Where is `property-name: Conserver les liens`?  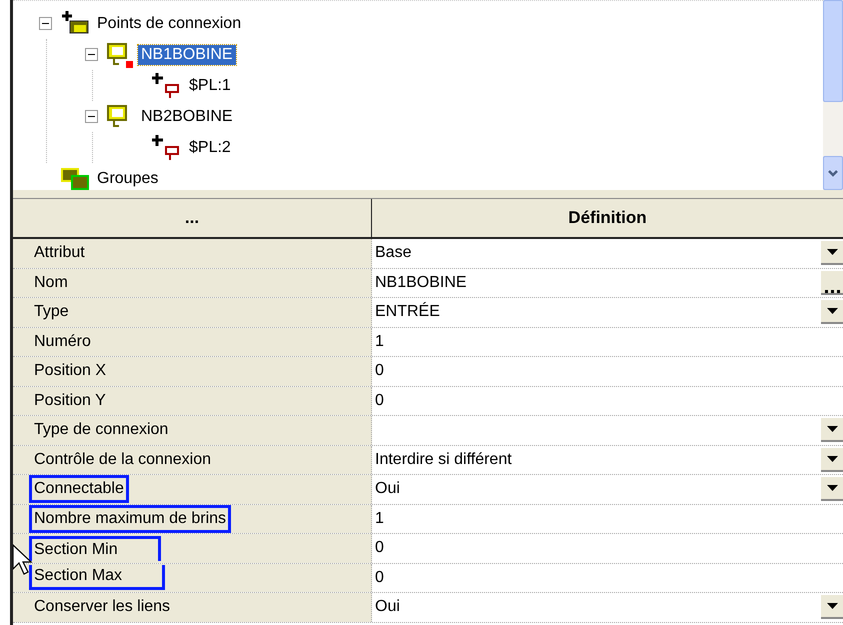 property-name: Conserver les liens is located at coordinates (102, 607).